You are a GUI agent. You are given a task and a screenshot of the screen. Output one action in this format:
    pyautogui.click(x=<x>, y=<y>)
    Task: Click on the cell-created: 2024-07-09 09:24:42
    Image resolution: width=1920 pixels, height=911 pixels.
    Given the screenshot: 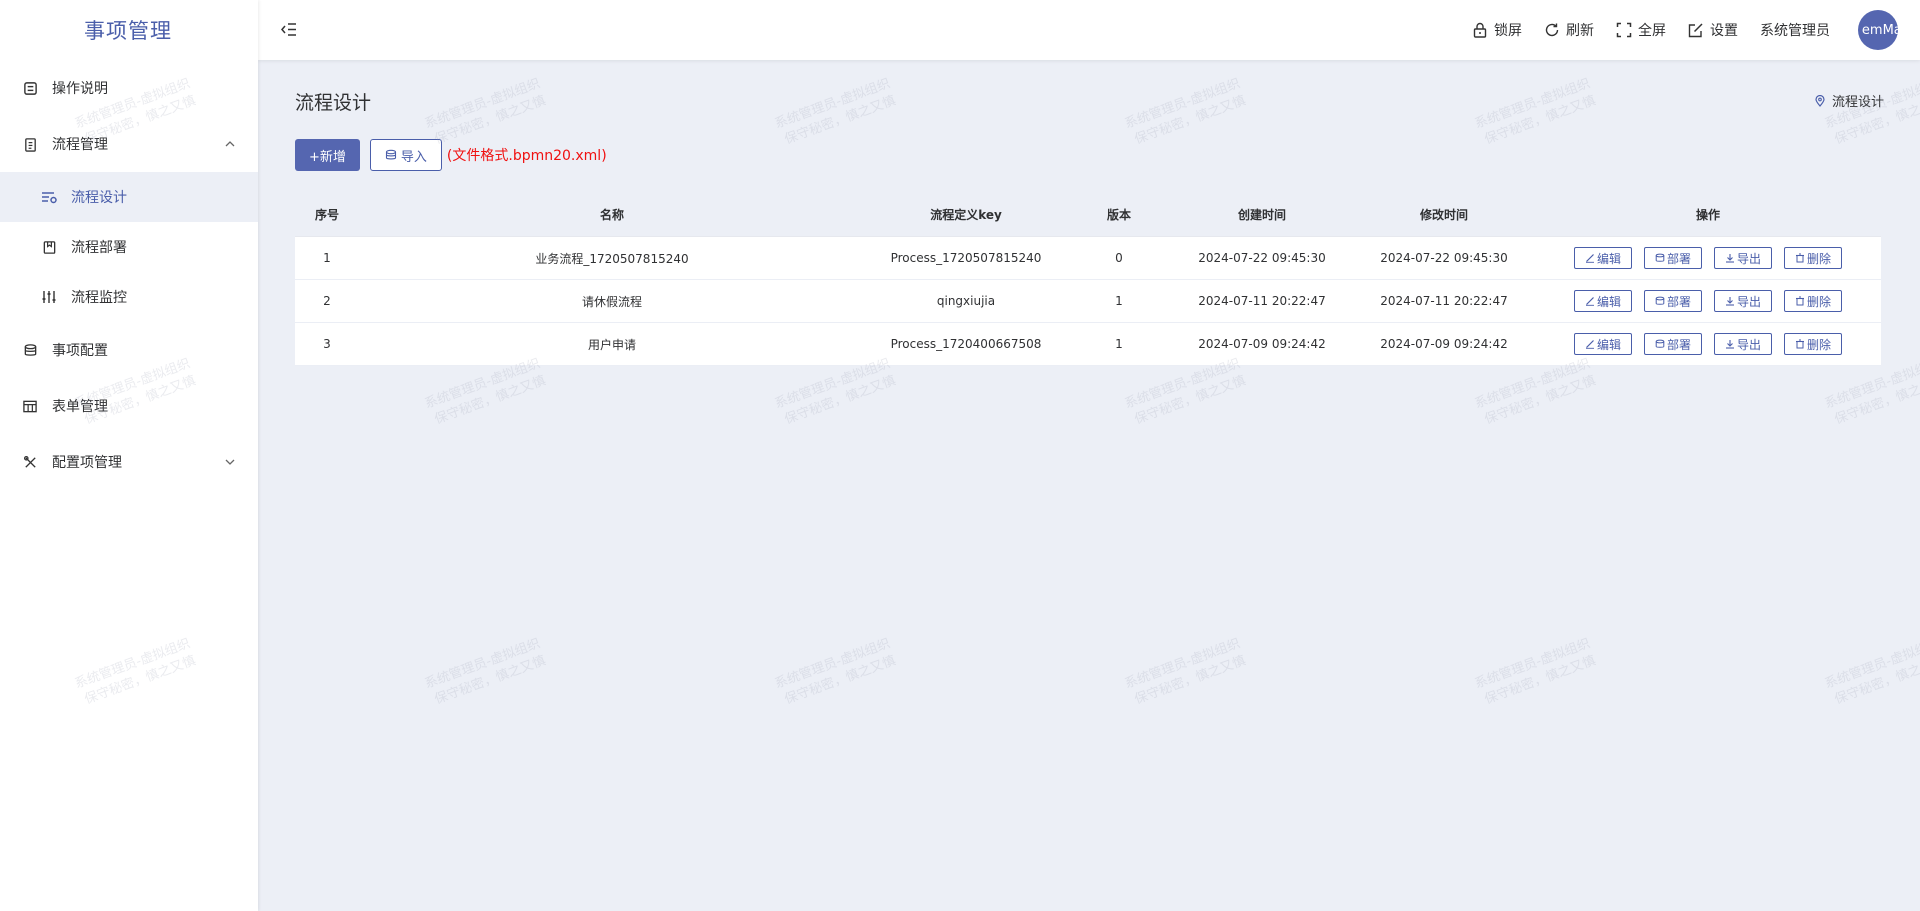 What is the action you would take?
    pyautogui.click(x=1262, y=344)
    